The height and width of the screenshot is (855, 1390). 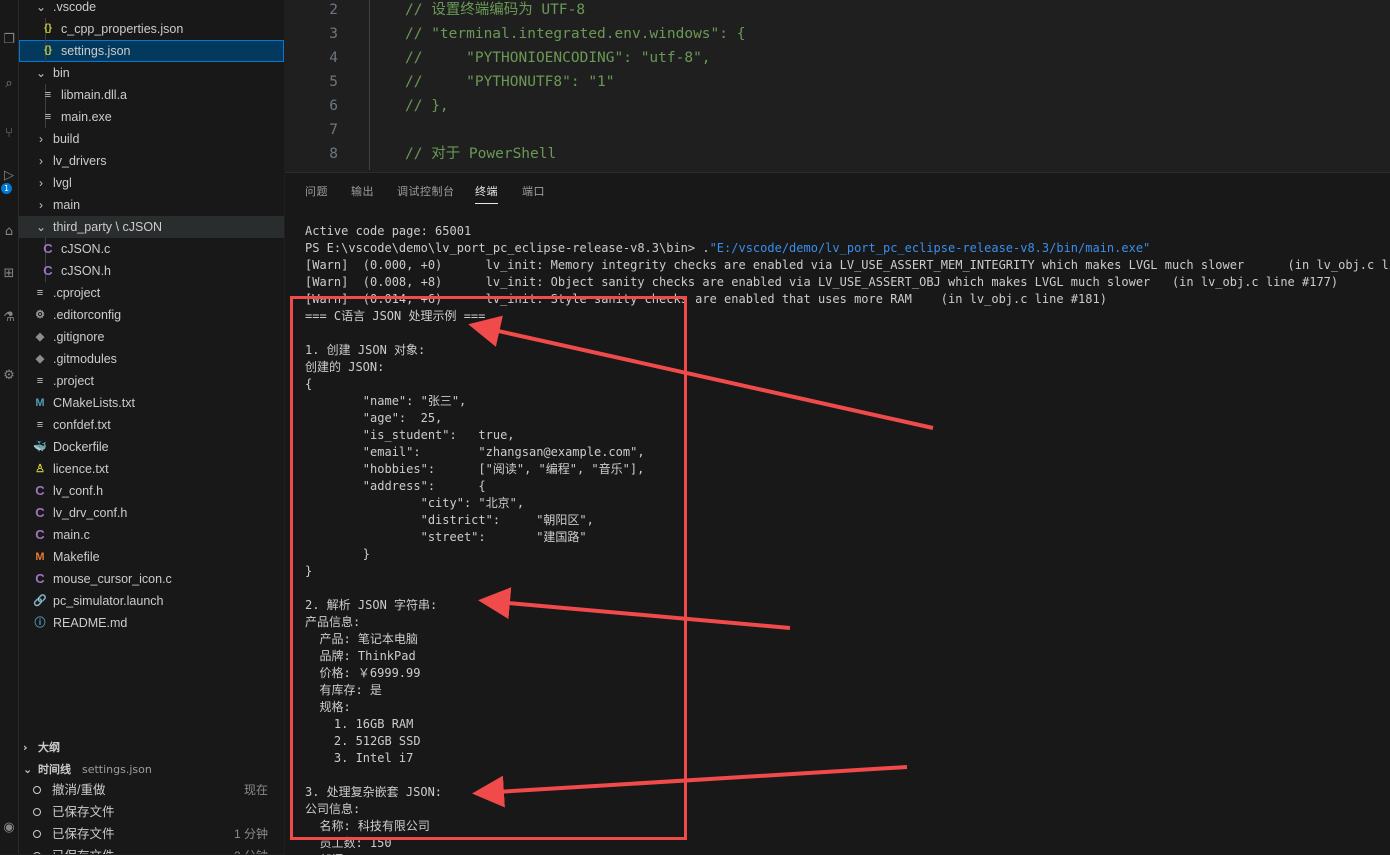 What do you see at coordinates (510, 82) in the screenshot?
I see `code-text: // "PYTHONUTF8": "1"` at bounding box center [510, 82].